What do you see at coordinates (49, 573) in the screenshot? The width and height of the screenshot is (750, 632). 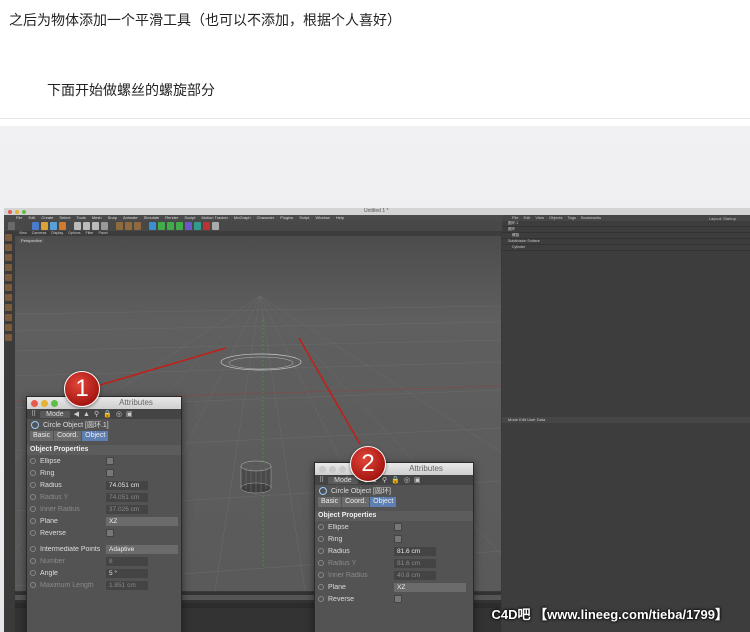 I see `angle-label: Angle` at bounding box center [49, 573].